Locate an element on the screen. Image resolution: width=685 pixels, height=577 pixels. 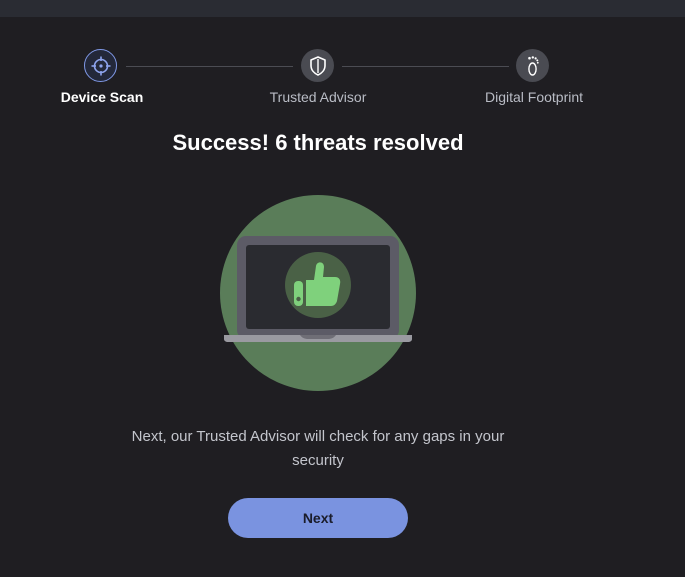
step-label-digital-footprint: Digital Footprint is located at coordinates (534, 97).